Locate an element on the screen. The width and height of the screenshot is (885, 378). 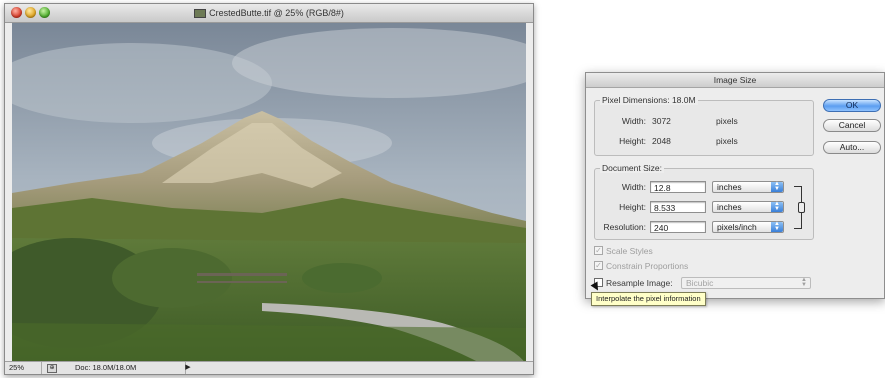
dialog-title: Image Size is located at coordinates (735, 80).